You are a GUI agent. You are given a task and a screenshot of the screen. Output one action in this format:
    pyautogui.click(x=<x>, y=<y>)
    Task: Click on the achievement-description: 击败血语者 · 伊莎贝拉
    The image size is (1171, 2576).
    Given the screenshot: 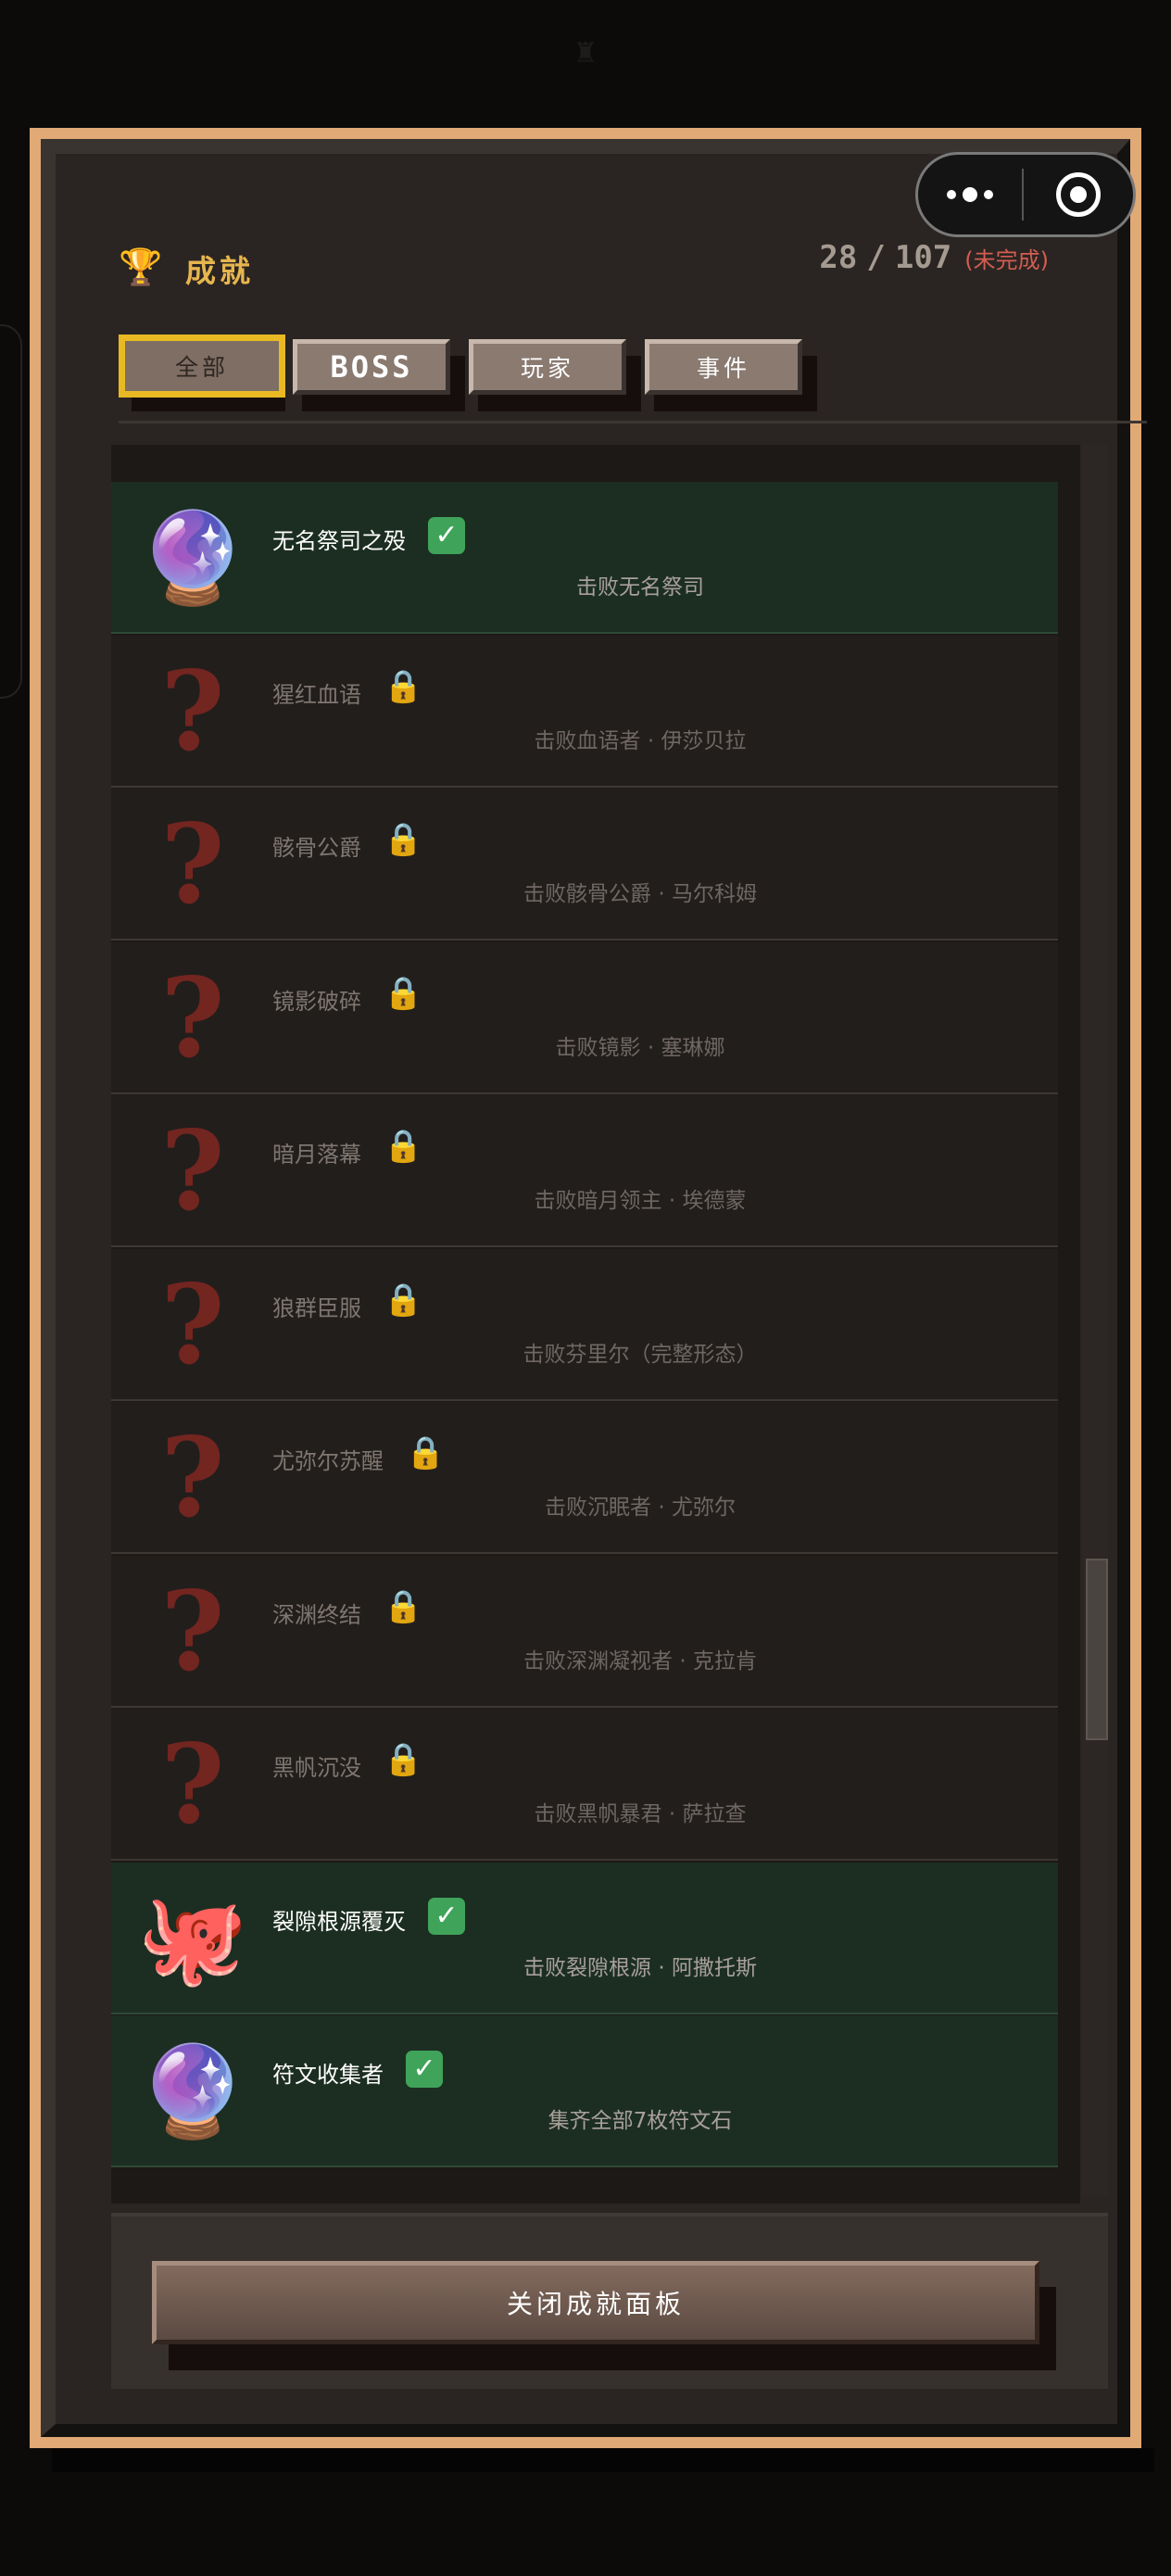 What is the action you would take?
    pyautogui.click(x=640, y=740)
    